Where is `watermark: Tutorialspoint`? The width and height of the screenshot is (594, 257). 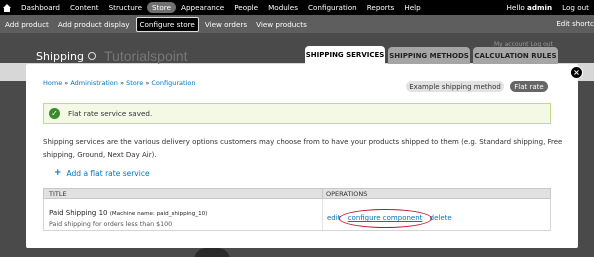
watermark: Tutorialspoint is located at coordinates (146, 56).